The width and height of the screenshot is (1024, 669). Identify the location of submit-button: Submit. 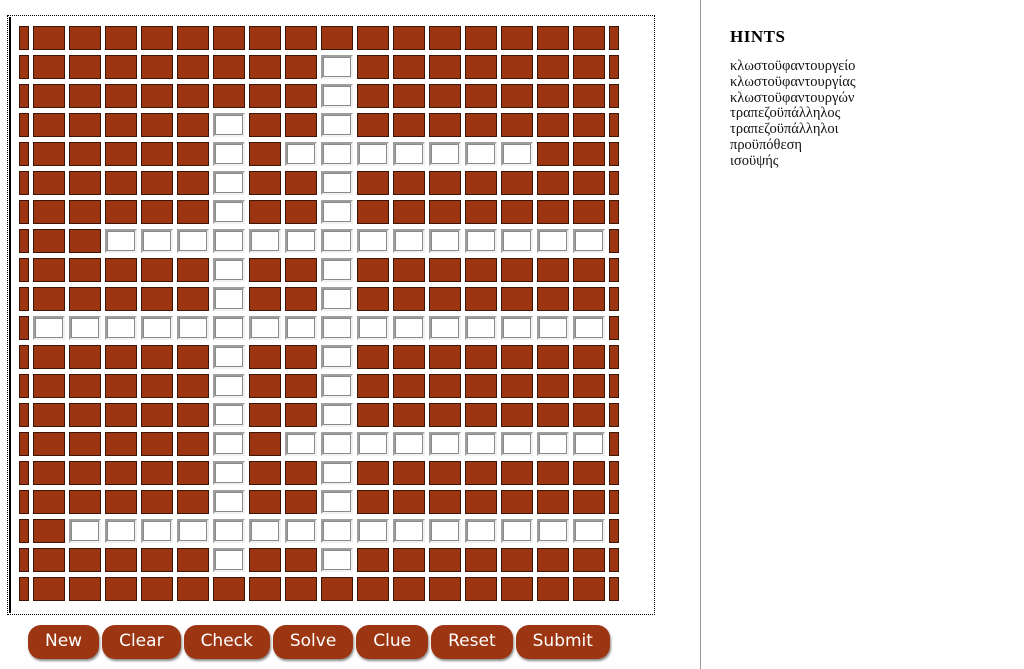
(562, 642).